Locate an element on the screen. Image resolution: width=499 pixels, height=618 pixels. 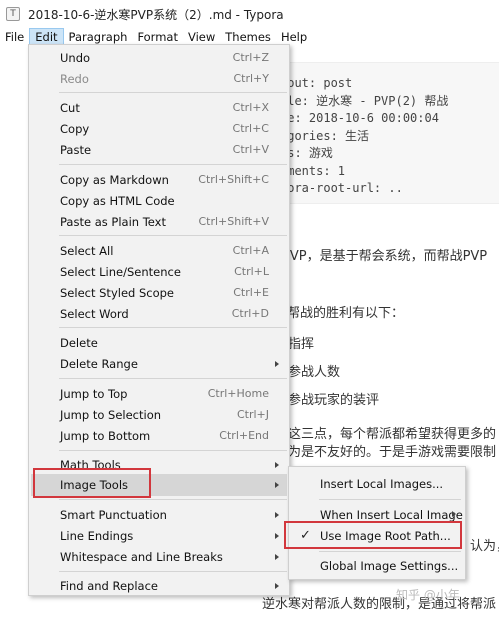
shortcut: Ctrl+A is located at coordinates (250, 250).